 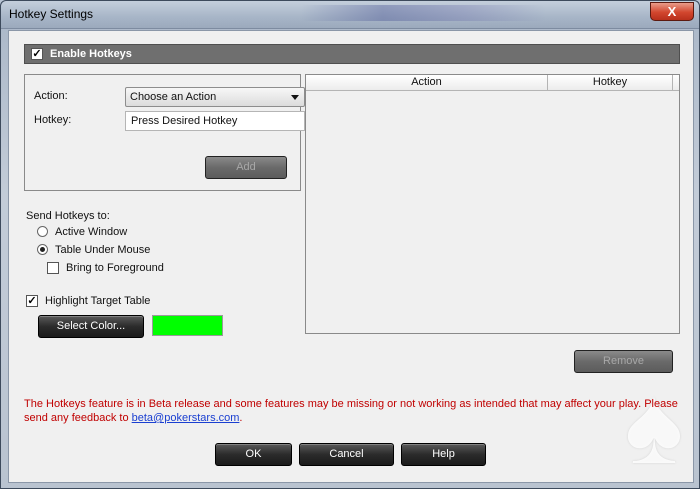 I want to click on pokerstars-spade-logo: ♠, so click(x=654, y=425).